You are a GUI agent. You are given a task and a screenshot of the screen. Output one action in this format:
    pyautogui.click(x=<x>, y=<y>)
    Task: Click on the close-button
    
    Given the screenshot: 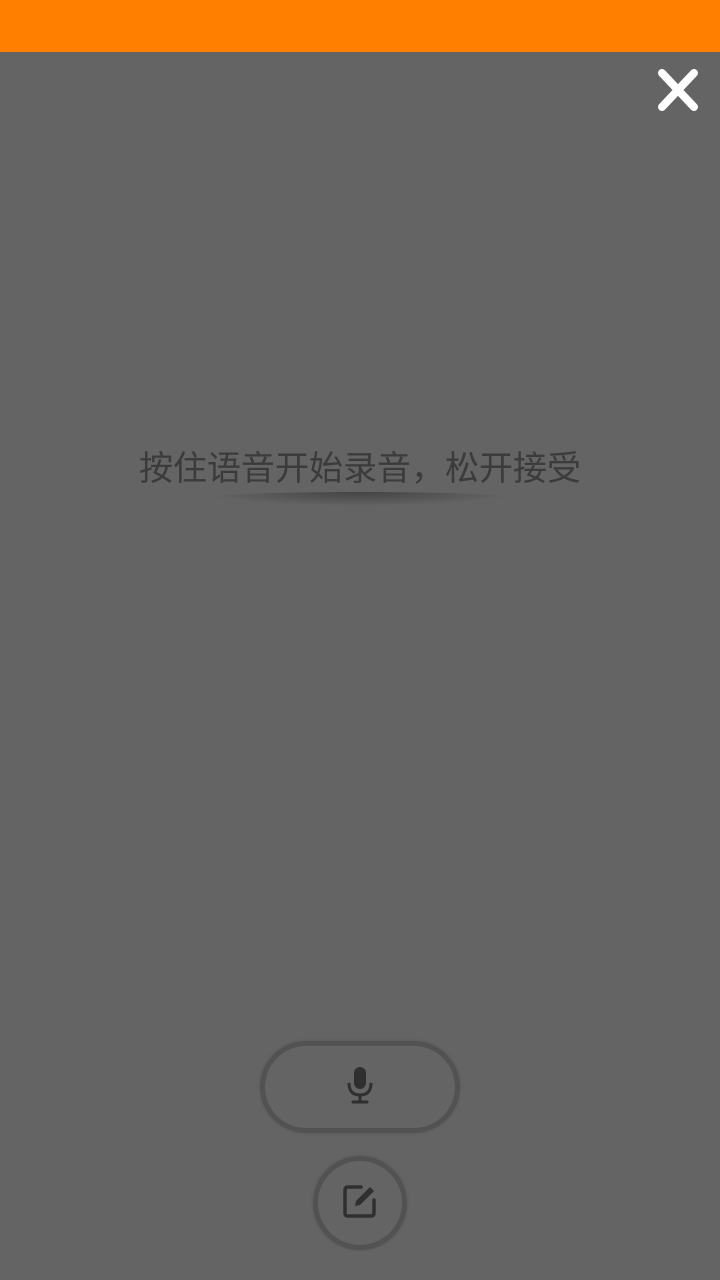 What is the action you would take?
    pyautogui.click(x=678, y=92)
    